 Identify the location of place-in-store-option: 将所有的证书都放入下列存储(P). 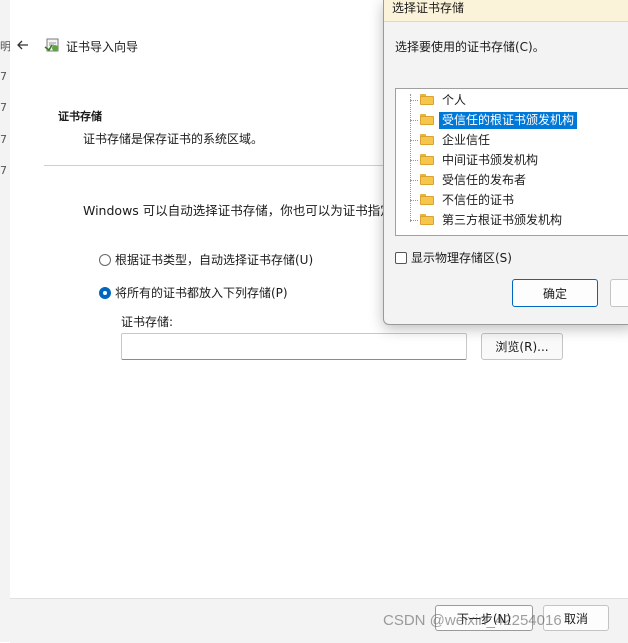
(193, 292).